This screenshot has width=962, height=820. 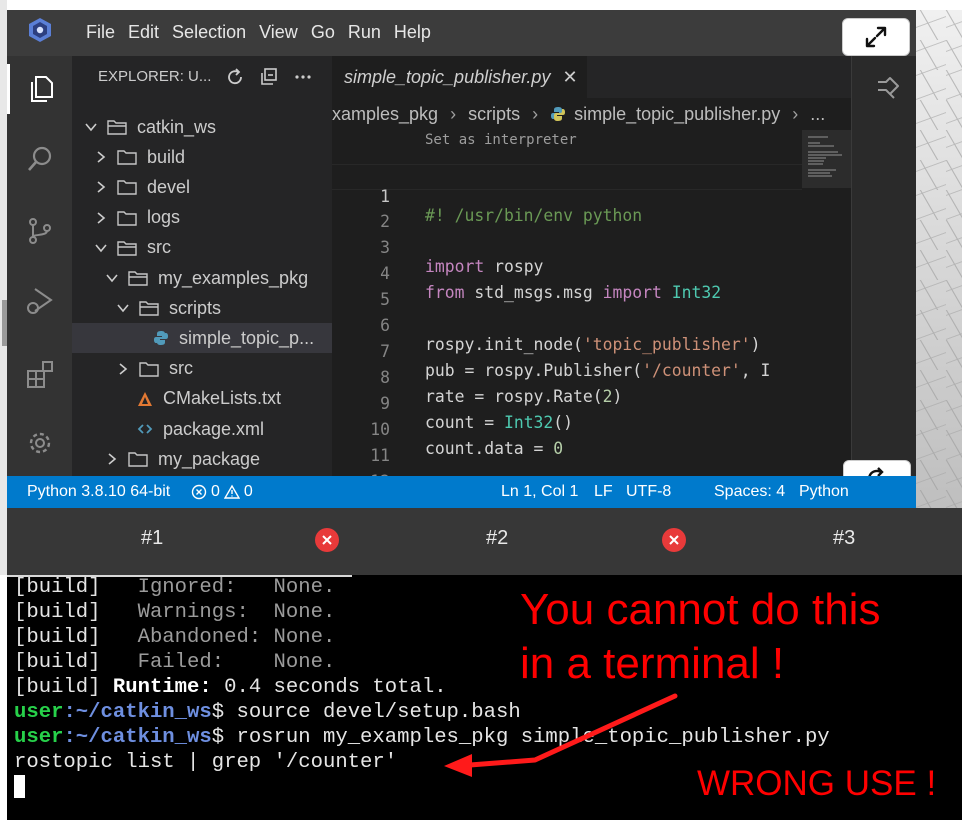 What do you see at coordinates (202, 157) in the screenshot?
I see `tree-item: build` at bounding box center [202, 157].